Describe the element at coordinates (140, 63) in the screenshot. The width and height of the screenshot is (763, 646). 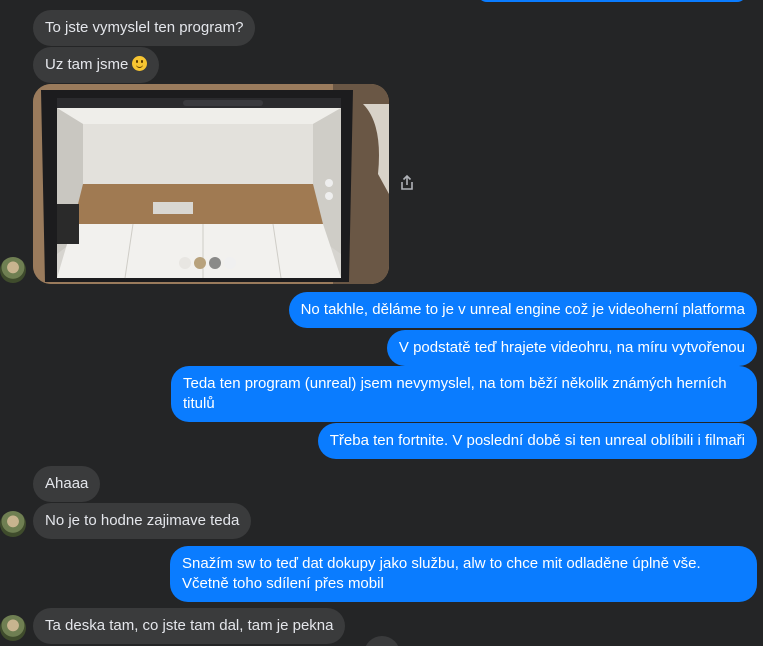
I see `smiling-face-icon` at that location.